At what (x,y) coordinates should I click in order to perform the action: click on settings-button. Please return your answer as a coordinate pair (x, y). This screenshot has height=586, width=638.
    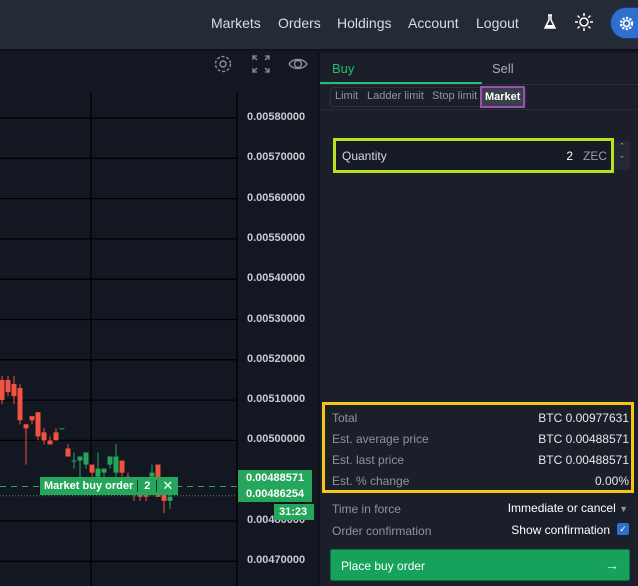
    Looking at the image, I should click on (624, 23).